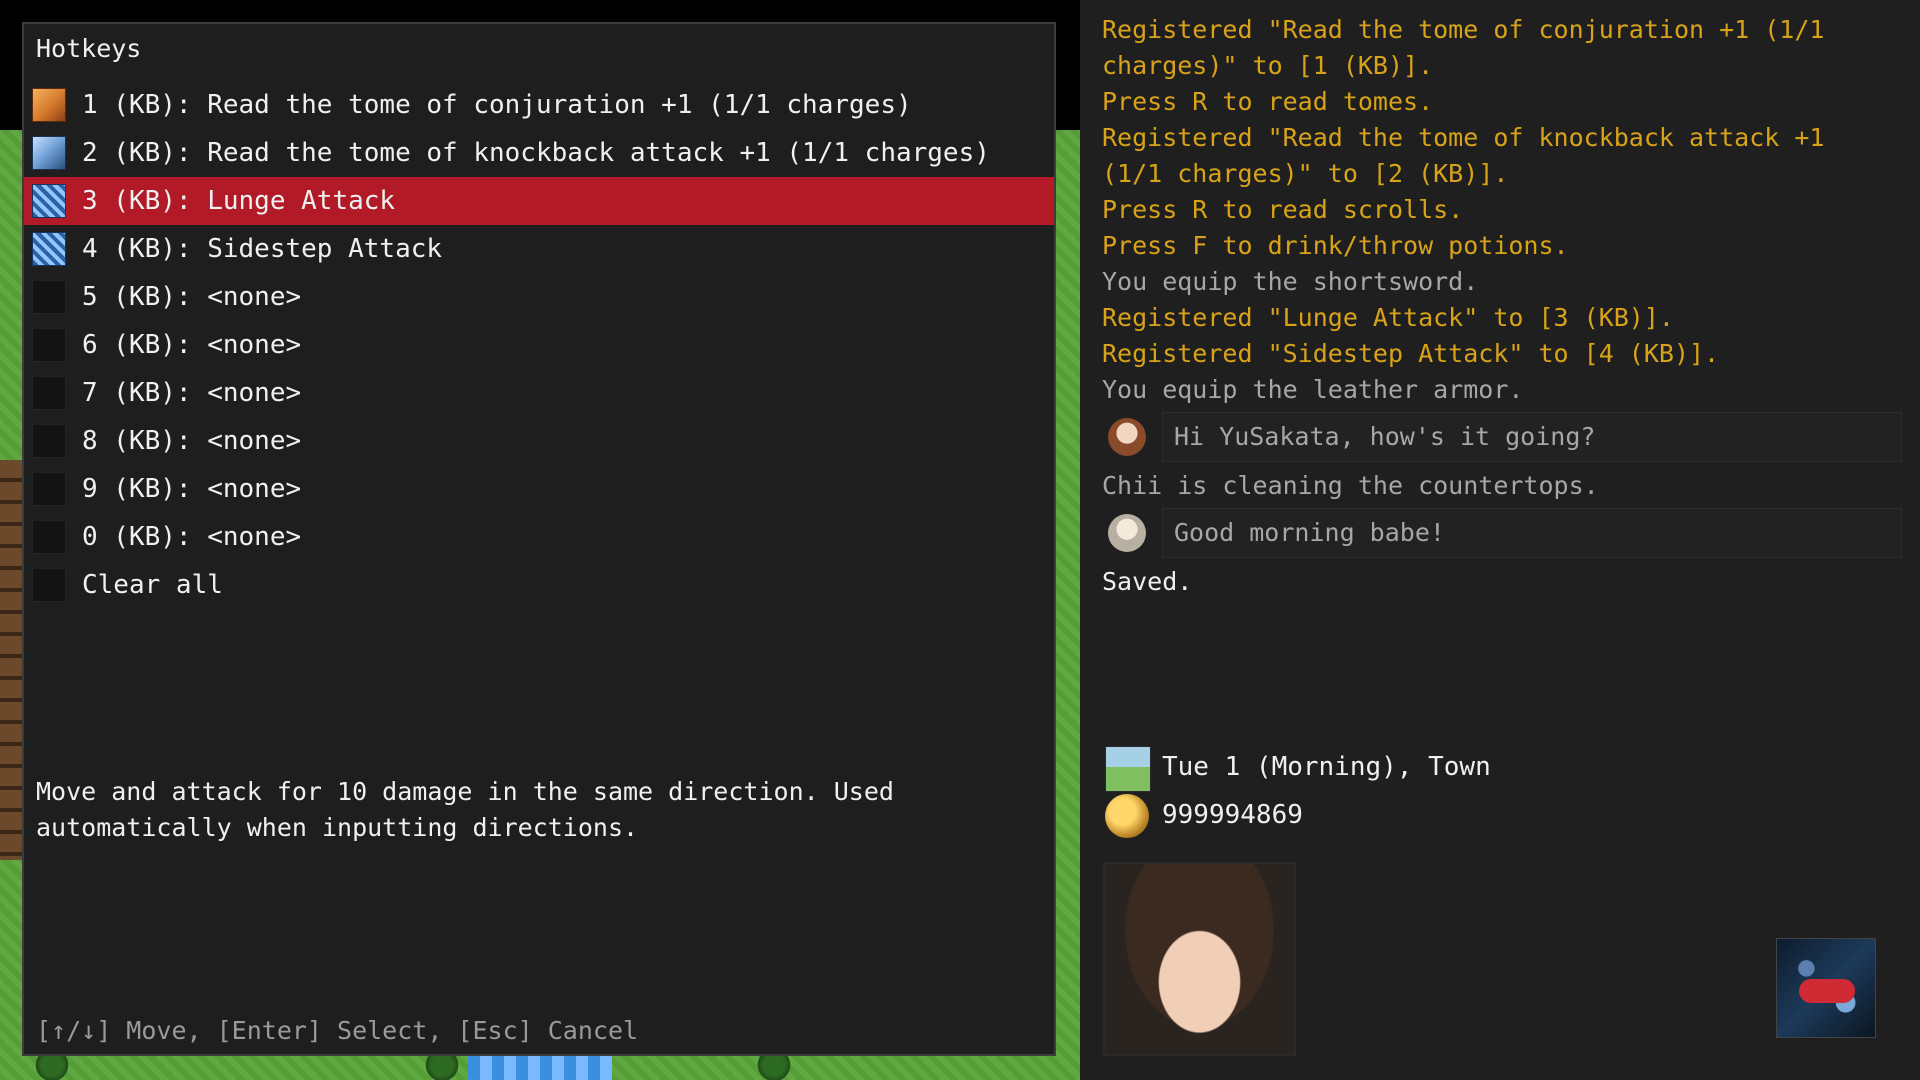 This screenshot has width=1920, height=1080. What do you see at coordinates (1128, 769) in the screenshot?
I see `day-landscape-icon` at bounding box center [1128, 769].